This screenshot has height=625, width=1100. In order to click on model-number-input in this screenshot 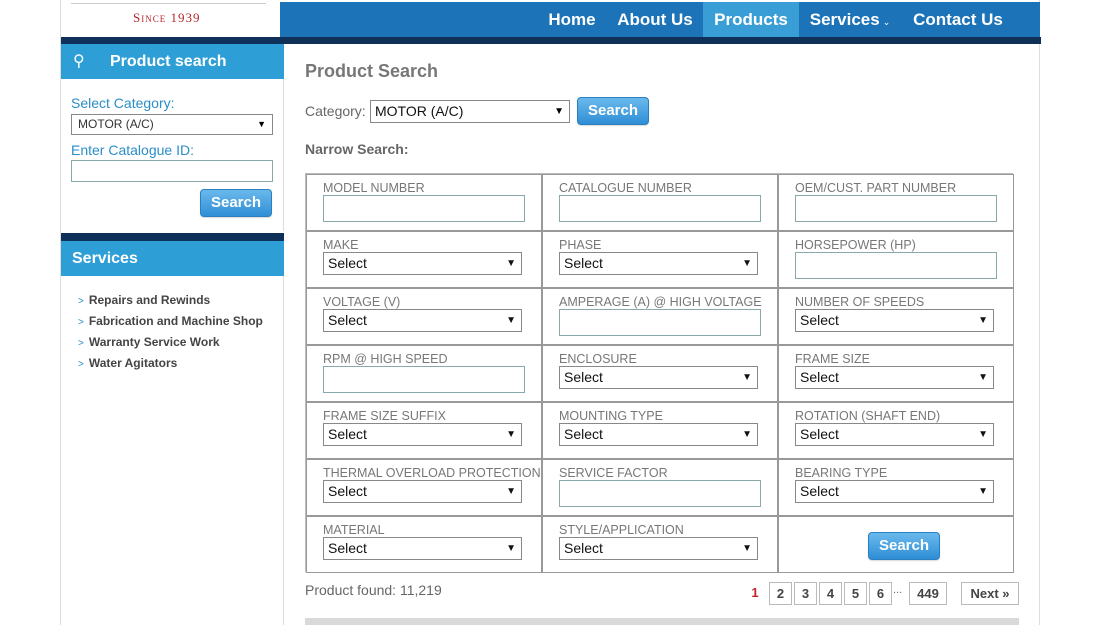, I will do `click(424, 208)`.